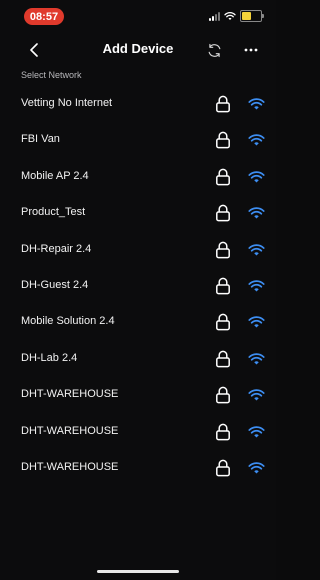  Describe the element at coordinates (214, 16) in the screenshot. I see `cellular-signal-icon` at that location.